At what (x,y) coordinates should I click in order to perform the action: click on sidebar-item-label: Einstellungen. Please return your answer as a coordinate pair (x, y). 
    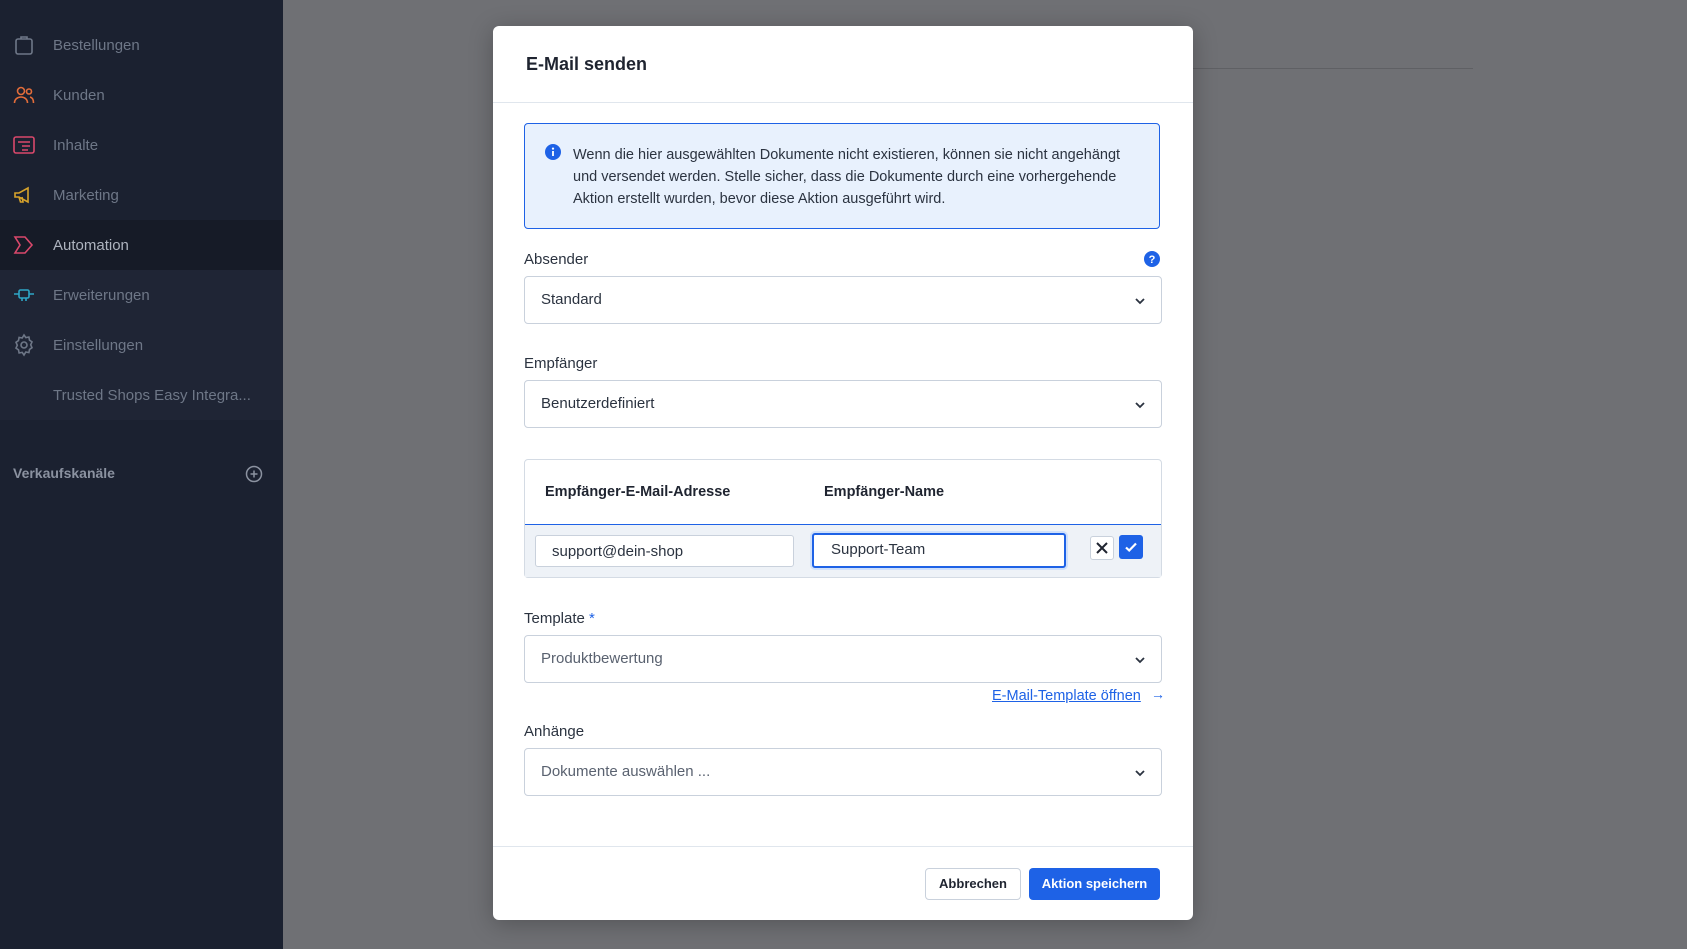
    Looking at the image, I should click on (98, 345).